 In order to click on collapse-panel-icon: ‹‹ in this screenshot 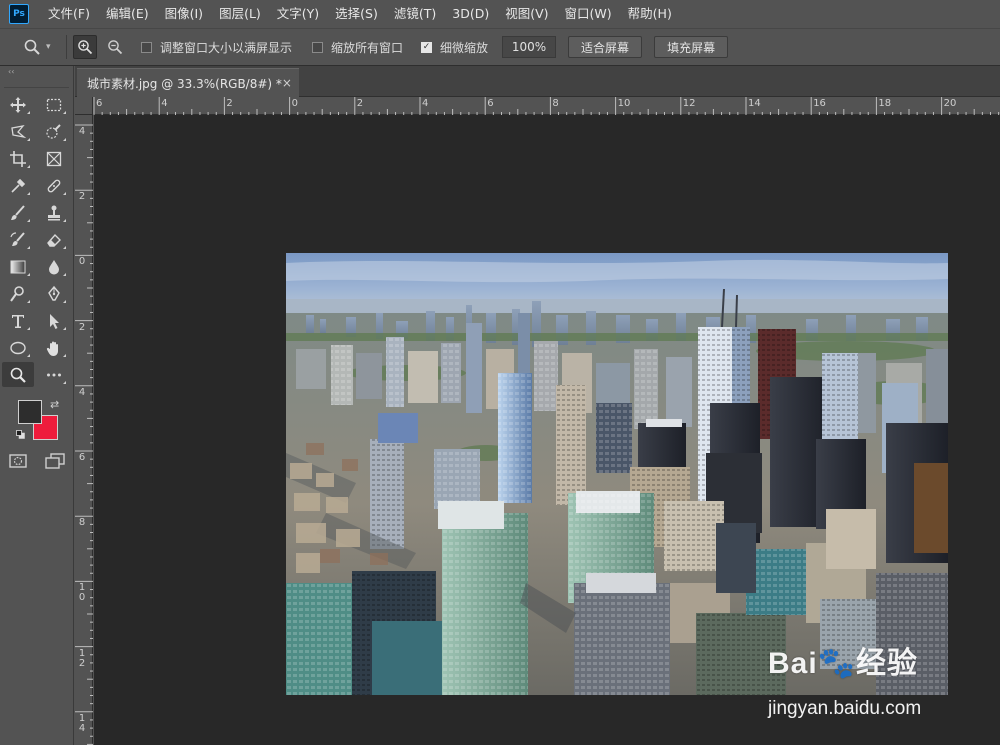, I will do `click(36, 72)`.